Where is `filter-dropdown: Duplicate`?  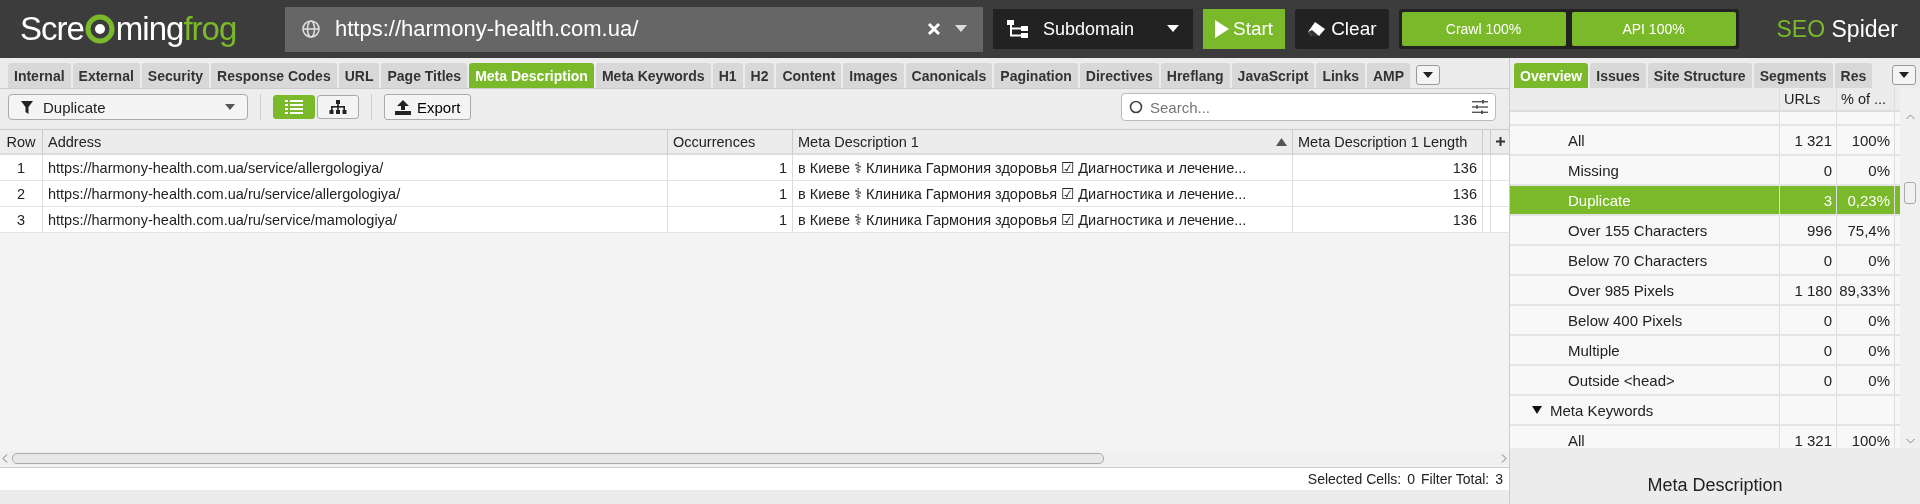
filter-dropdown: Duplicate is located at coordinates (128, 107).